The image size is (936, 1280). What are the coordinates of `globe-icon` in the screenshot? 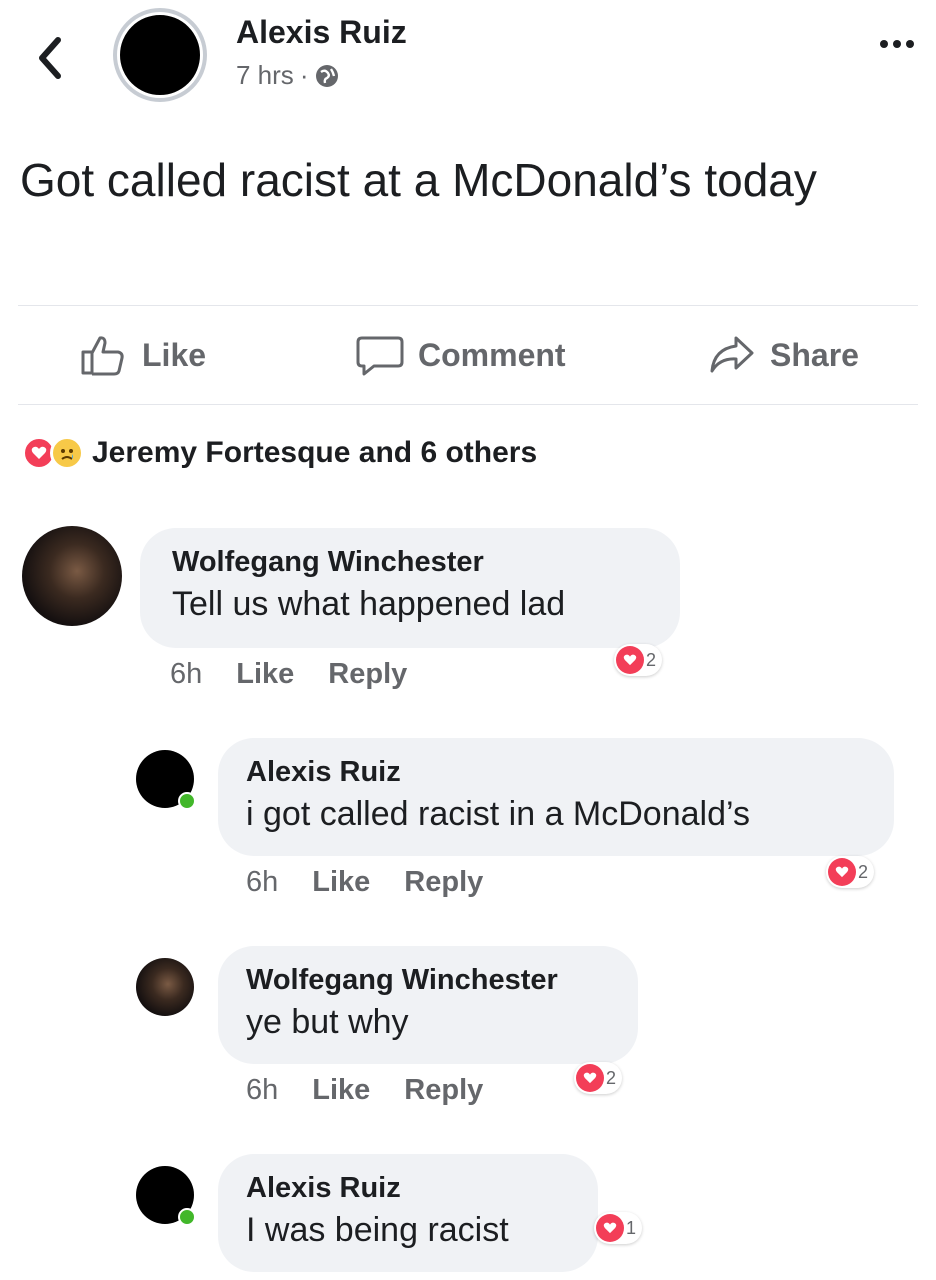 It's located at (327, 75).